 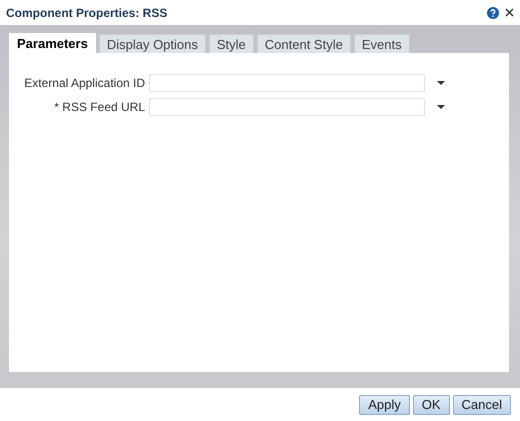 What do you see at coordinates (52, 43) in the screenshot?
I see `tab: Parameters` at bounding box center [52, 43].